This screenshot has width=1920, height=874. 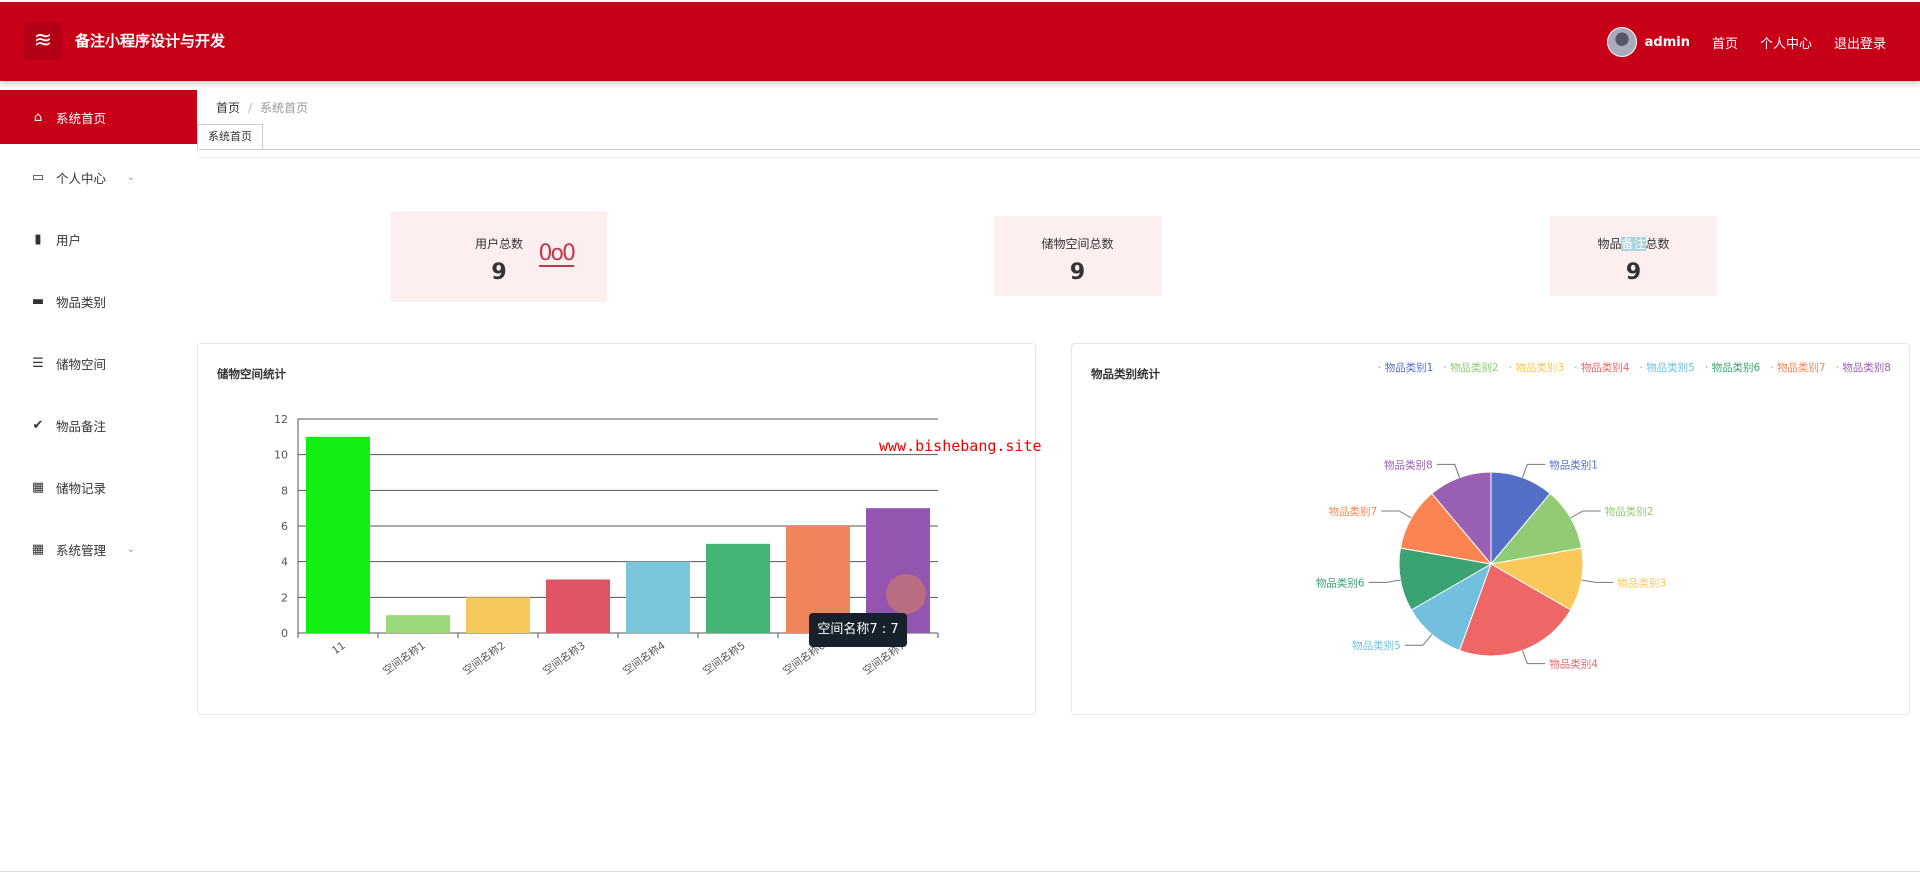 What do you see at coordinates (723, 658) in the screenshot?
I see `x-tick-label: 空间名称5` at bounding box center [723, 658].